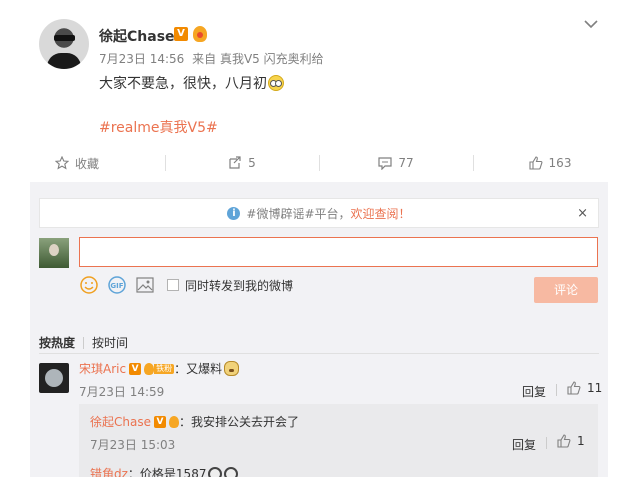  I want to click on comment-time: 7月23日 14:59, so click(122, 392).